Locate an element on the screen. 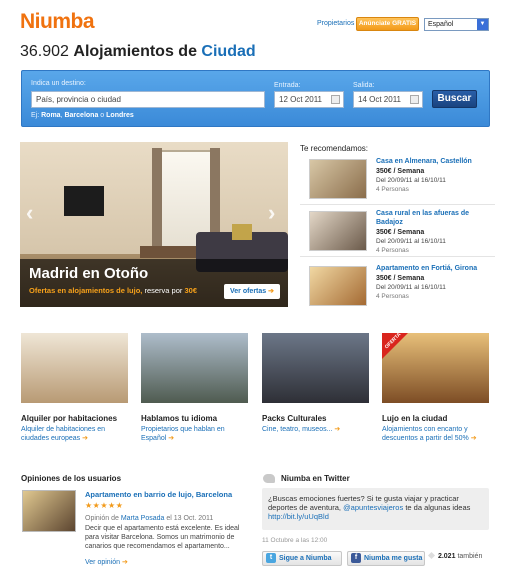 The height and width of the screenshot is (582, 510). facebook-icon: f is located at coordinates (356, 558).